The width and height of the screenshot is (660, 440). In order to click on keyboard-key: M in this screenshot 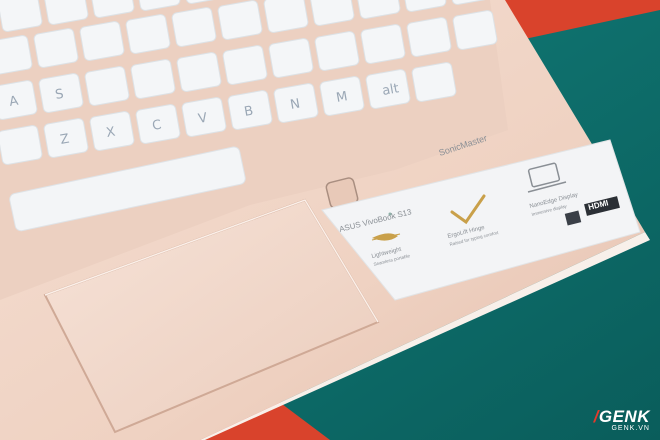, I will do `click(342, 96)`.